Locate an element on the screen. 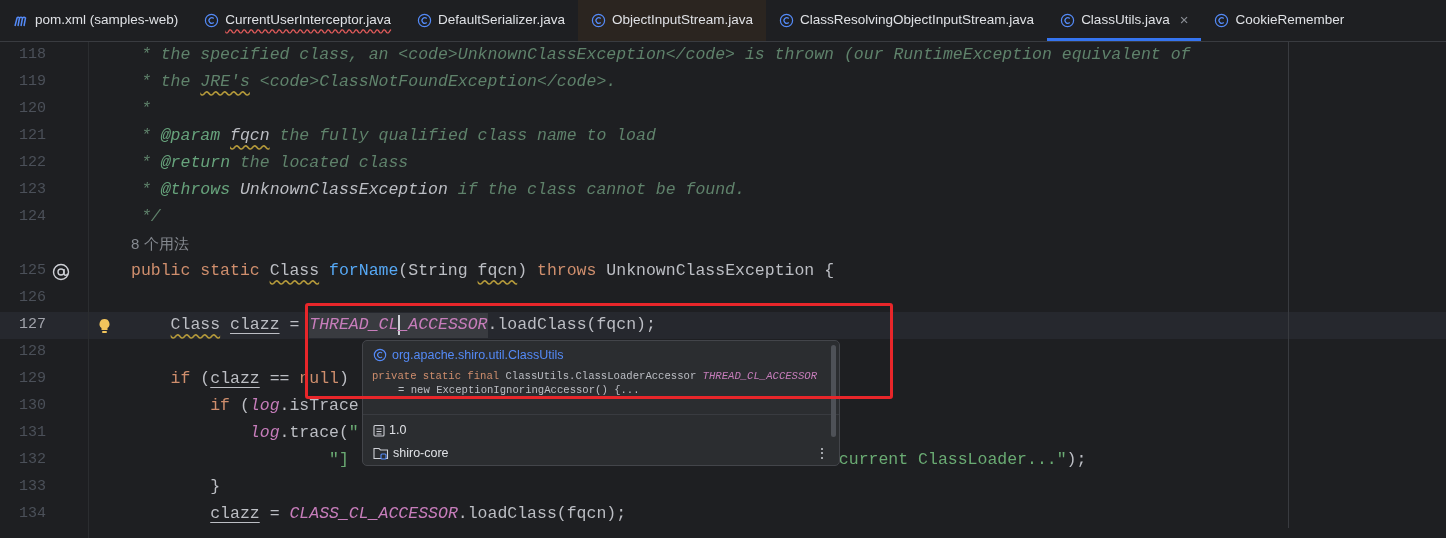  code-token: } is located at coordinates (215, 487).